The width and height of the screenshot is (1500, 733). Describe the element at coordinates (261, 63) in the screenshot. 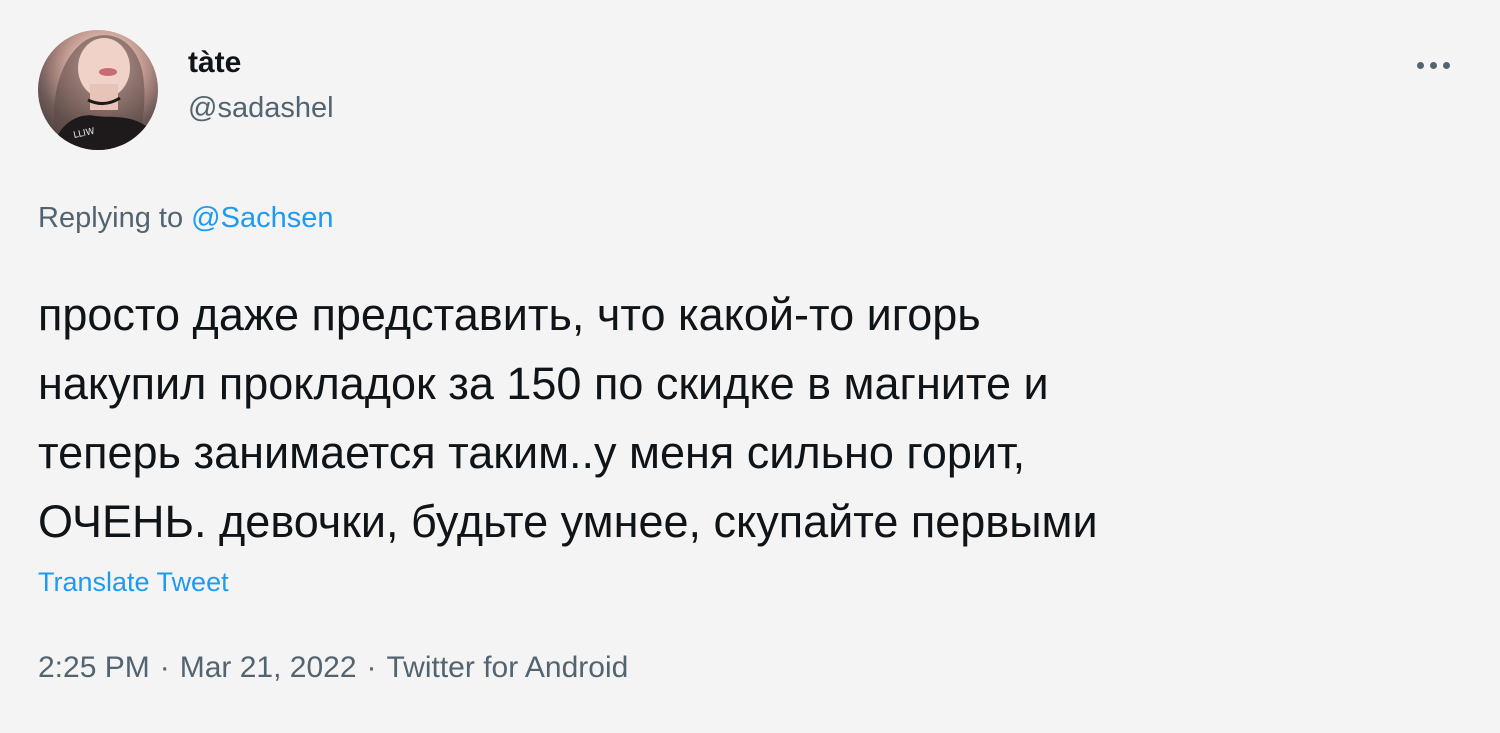

I see `display-name: tàte` at that location.